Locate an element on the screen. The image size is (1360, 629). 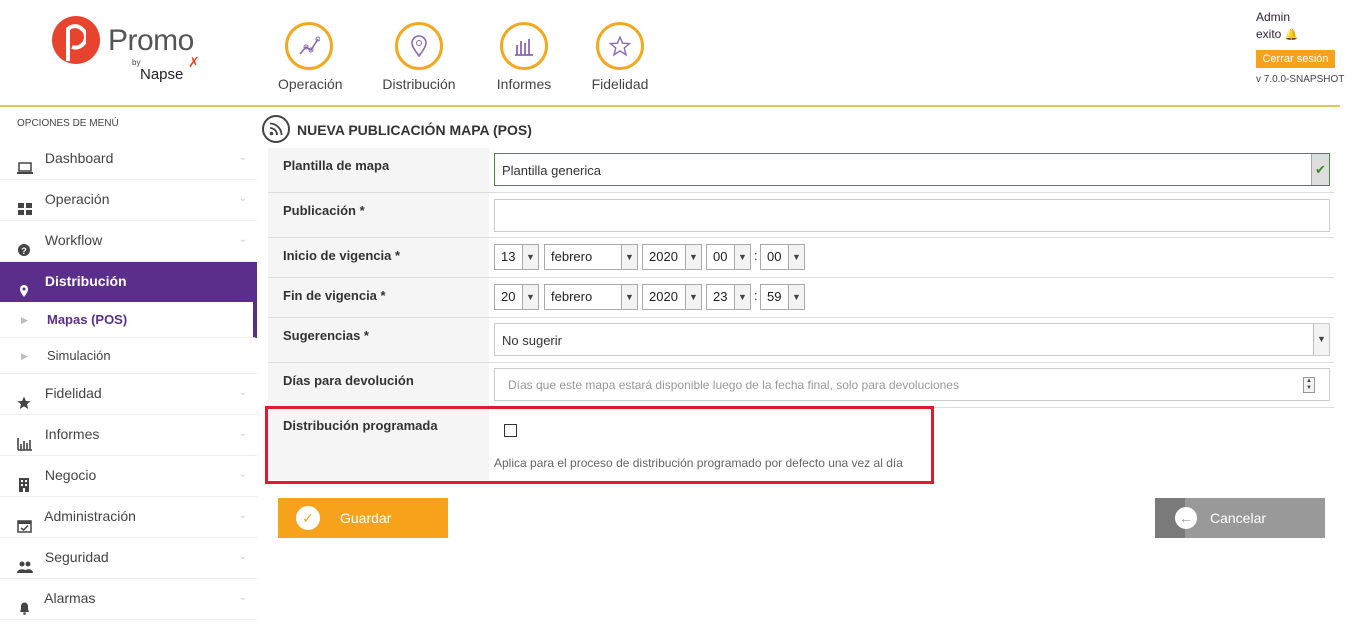
logo-mark-icon is located at coordinates (76, 40).